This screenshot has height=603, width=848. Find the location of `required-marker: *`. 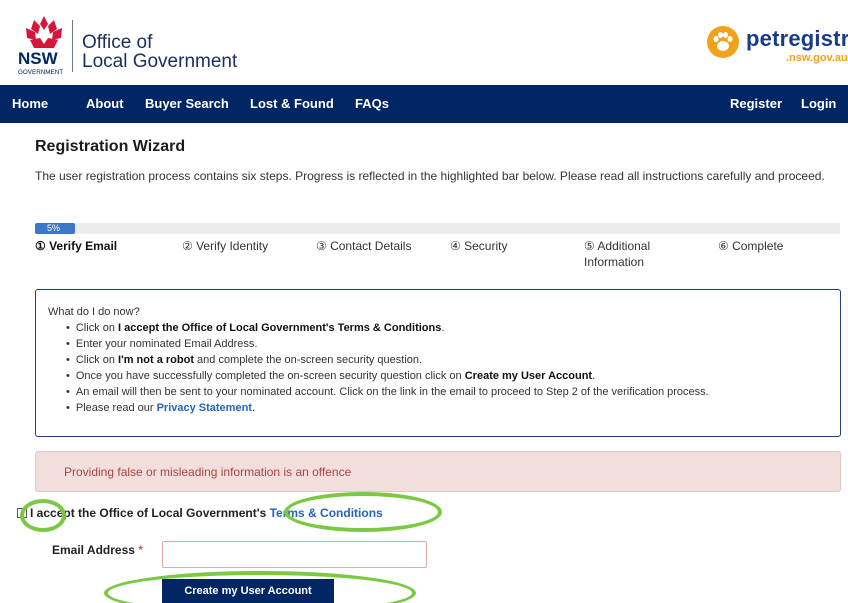

required-marker: * is located at coordinates (140, 550).